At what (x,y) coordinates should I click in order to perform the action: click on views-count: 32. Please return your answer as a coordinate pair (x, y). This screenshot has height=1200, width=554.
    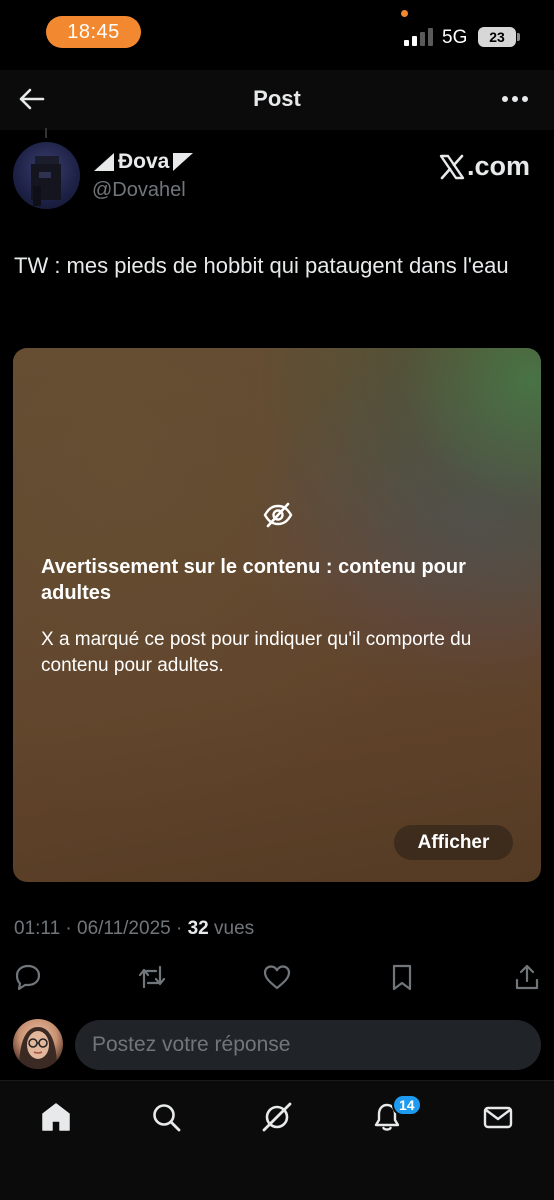
    Looking at the image, I should click on (198, 928).